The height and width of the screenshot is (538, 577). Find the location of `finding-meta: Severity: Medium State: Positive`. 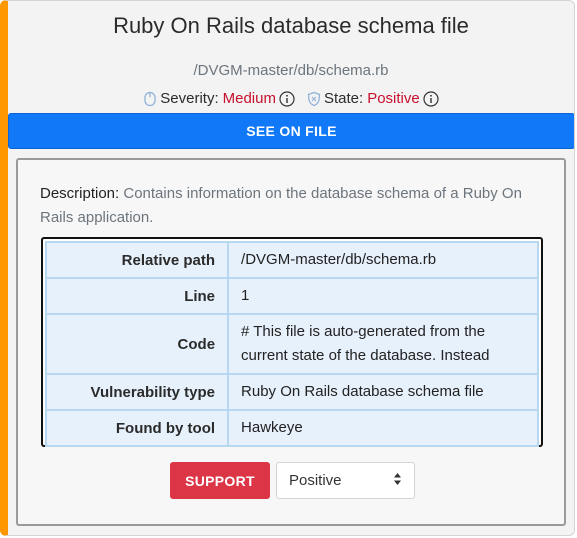

finding-meta: Severity: Medium State: Positive is located at coordinates (291, 98).